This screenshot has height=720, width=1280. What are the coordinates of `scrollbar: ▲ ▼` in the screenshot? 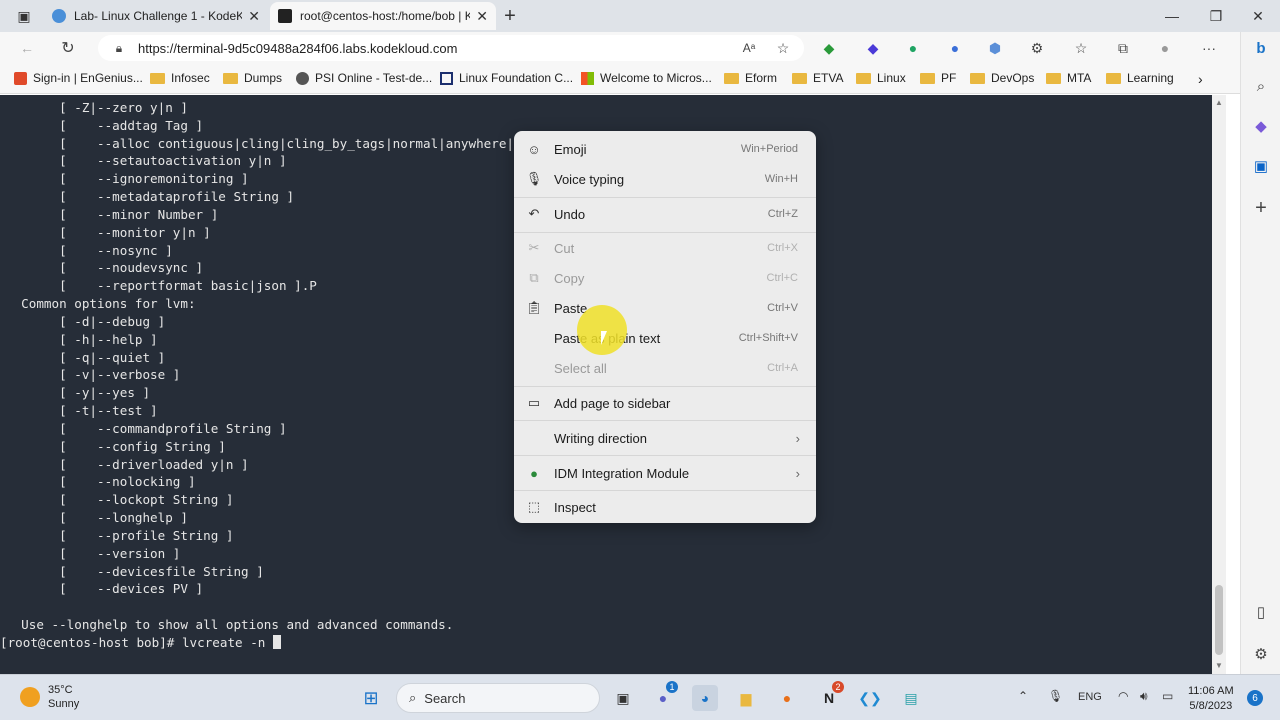 It's located at (1219, 384).